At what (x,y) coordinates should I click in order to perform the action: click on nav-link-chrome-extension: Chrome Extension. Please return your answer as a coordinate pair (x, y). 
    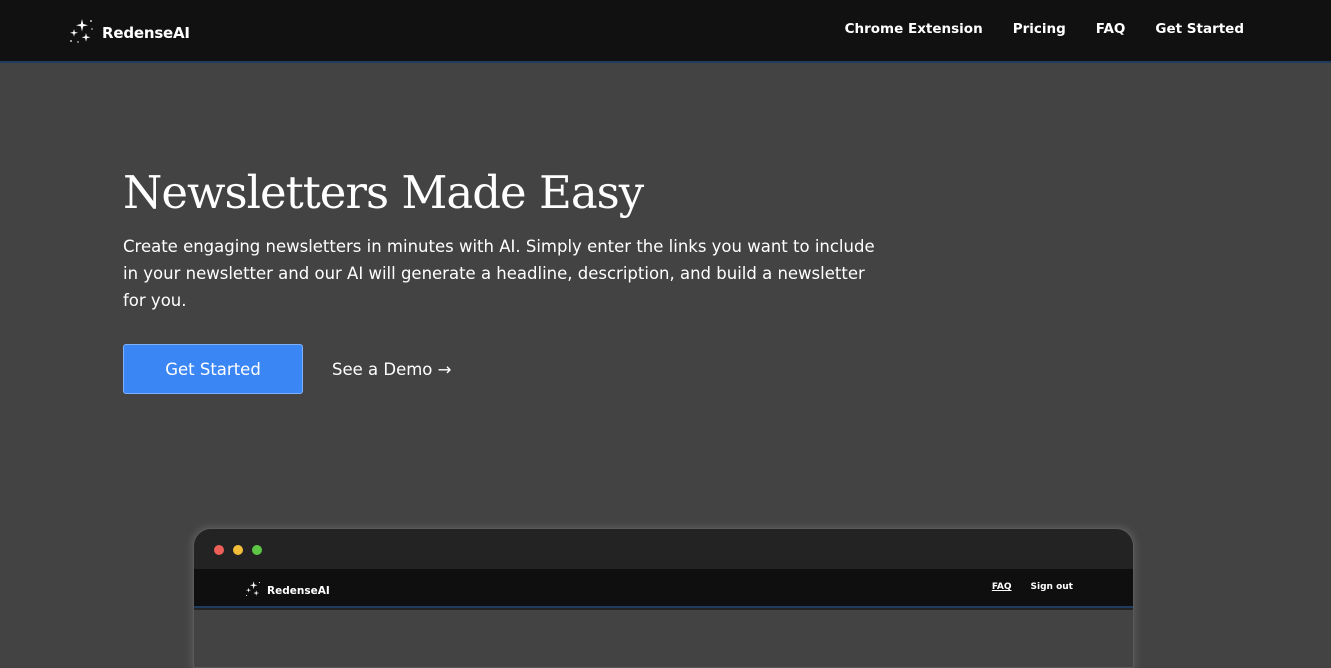
    Looking at the image, I should click on (914, 29).